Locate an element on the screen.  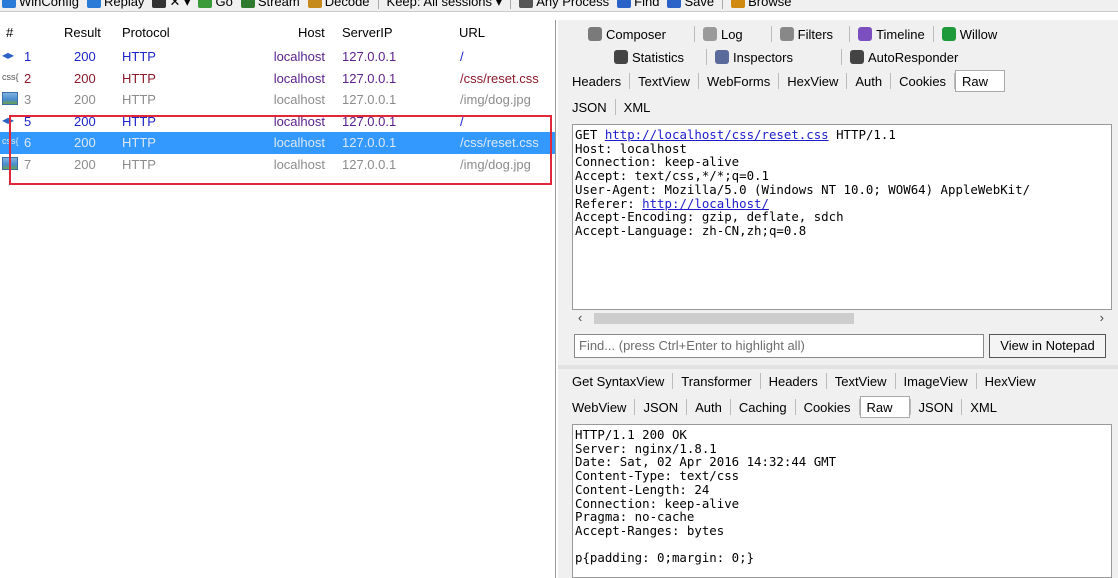
toolbar-label: ✕ ▾ is located at coordinates (180, 4).